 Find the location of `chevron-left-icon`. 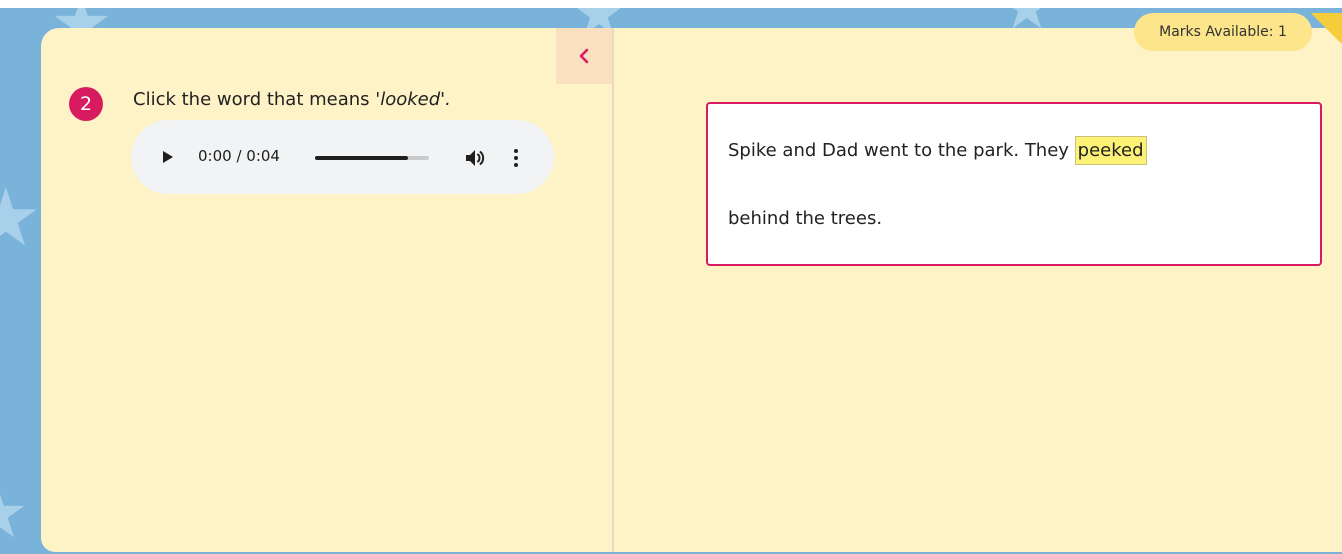

chevron-left-icon is located at coordinates (584, 56).